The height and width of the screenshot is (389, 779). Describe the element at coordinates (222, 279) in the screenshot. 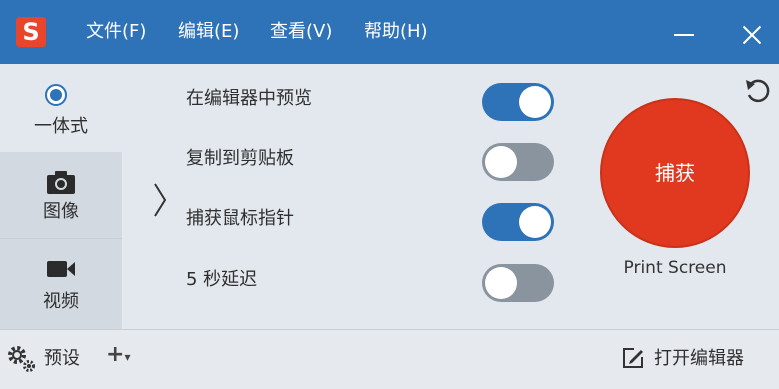

I see `option-delay-label: 5 秒延迟` at that location.